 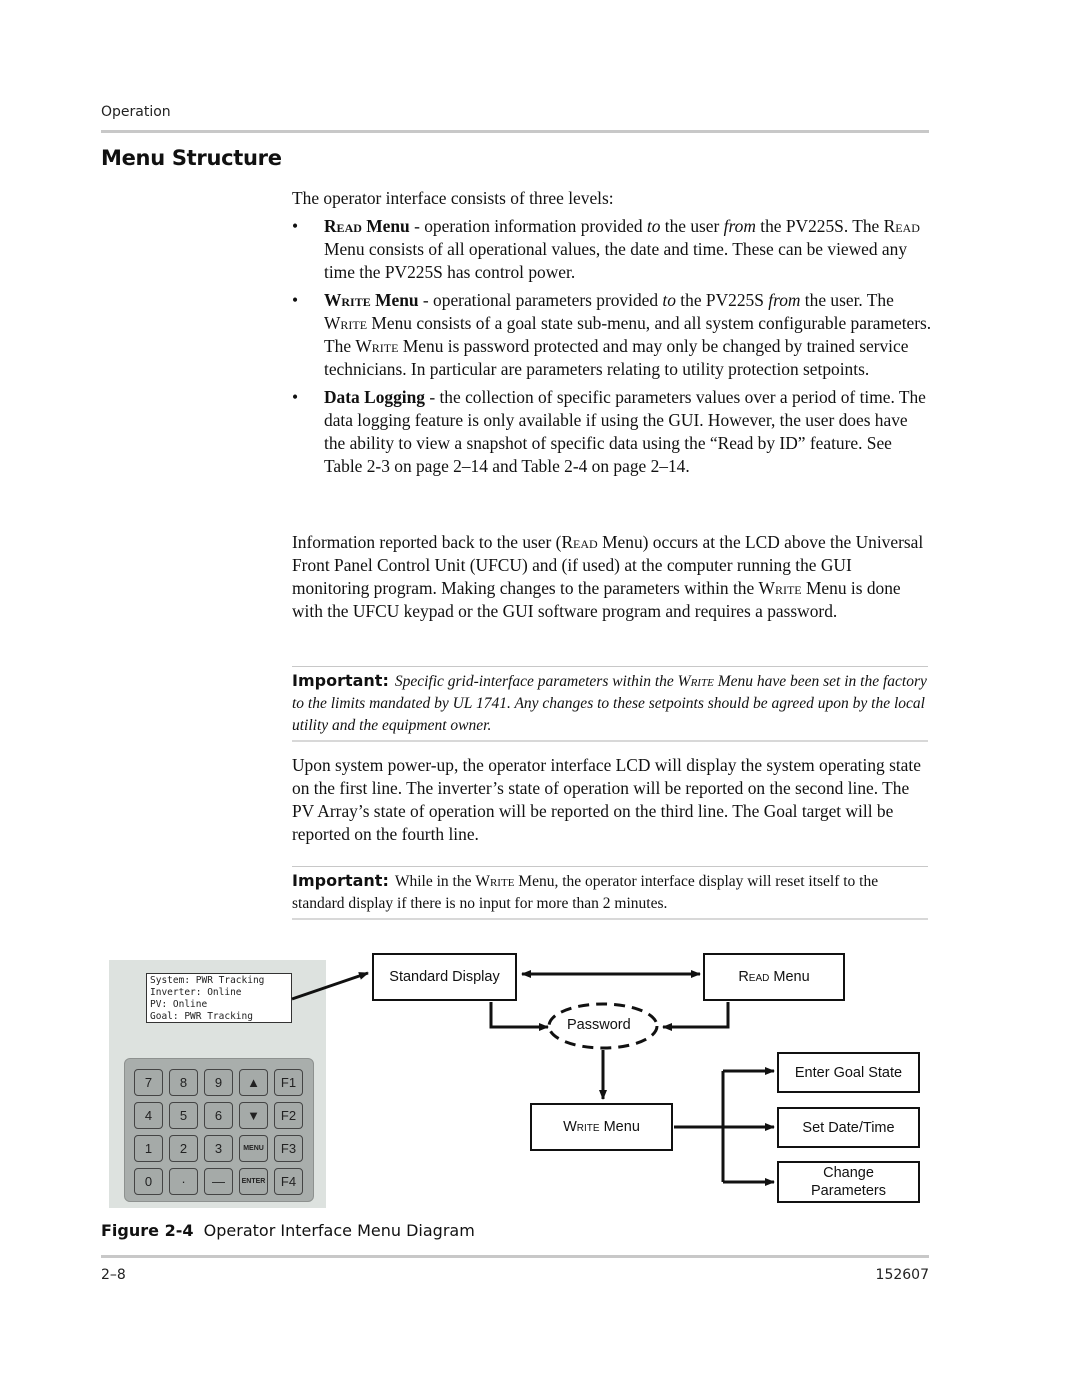 I want to click on set-date-time-label: Set Date/Time, so click(x=848, y=1127).